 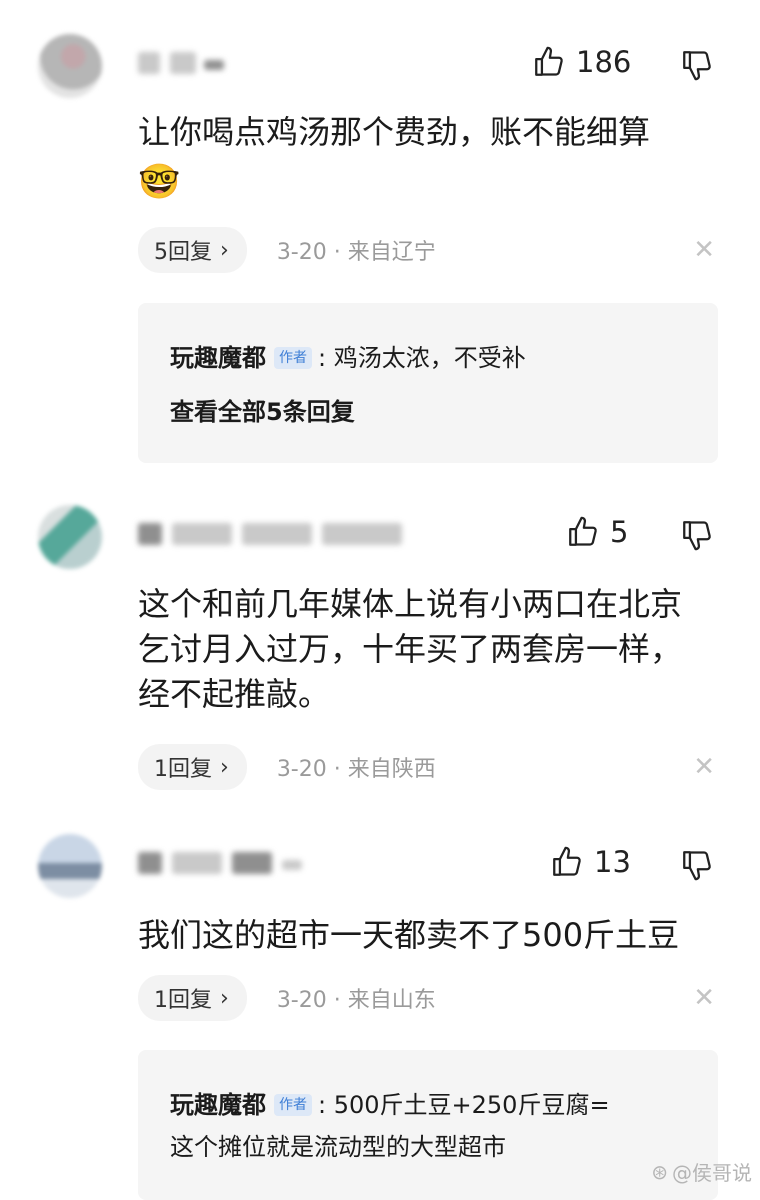 I want to click on meta-info: 3-20 · 来自山东, so click(x=356, y=998).